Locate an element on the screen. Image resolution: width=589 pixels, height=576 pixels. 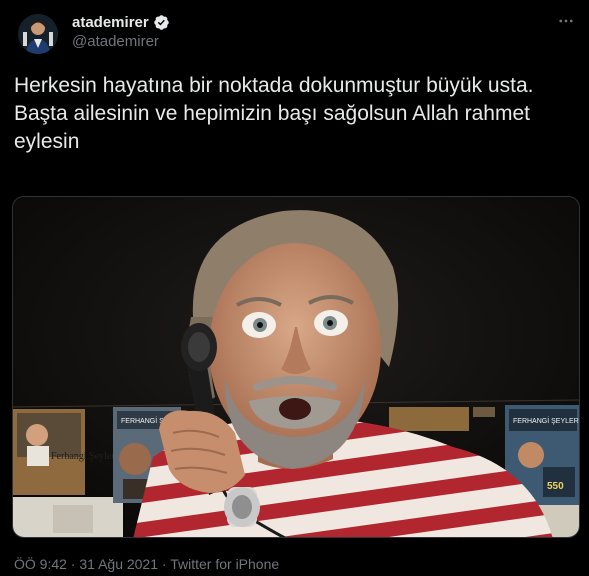
tweet-date: 31 Ağu 2021 is located at coordinates (118, 564).